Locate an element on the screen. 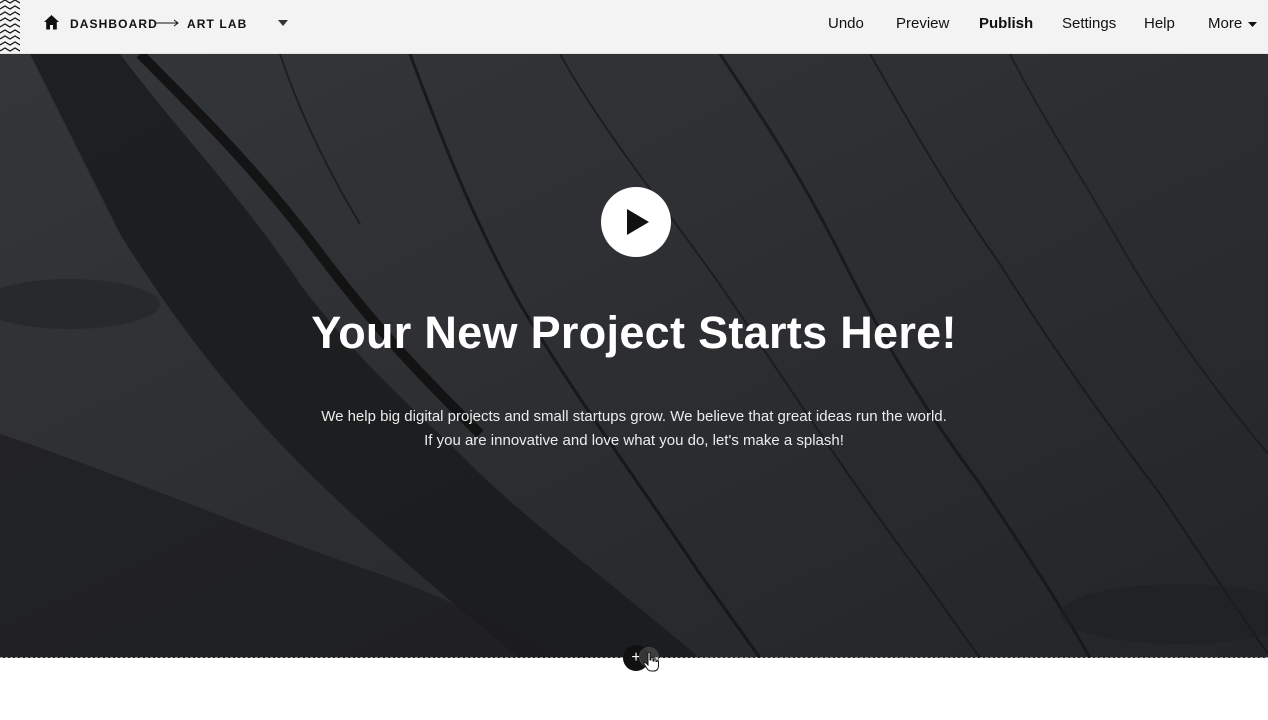 The height and width of the screenshot is (720, 1268). home-icon is located at coordinates (51, 22).